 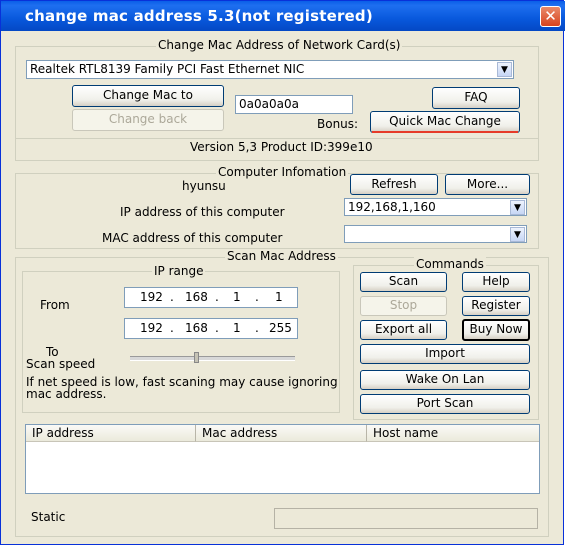 What do you see at coordinates (55, 305) in the screenshot?
I see `from-label: From` at bounding box center [55, 305].